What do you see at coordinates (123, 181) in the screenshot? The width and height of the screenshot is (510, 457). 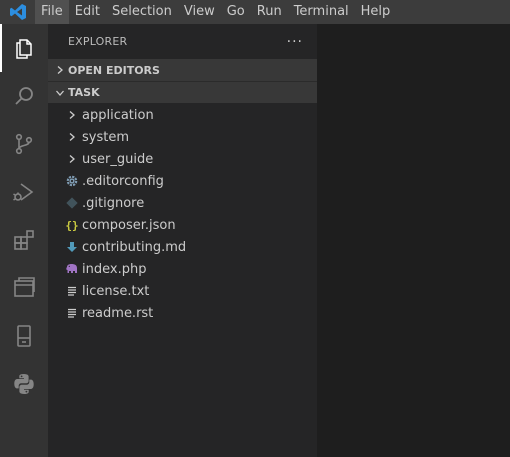 I see `tree-item-label: .editorconfig` at bounding box center [123, 181].